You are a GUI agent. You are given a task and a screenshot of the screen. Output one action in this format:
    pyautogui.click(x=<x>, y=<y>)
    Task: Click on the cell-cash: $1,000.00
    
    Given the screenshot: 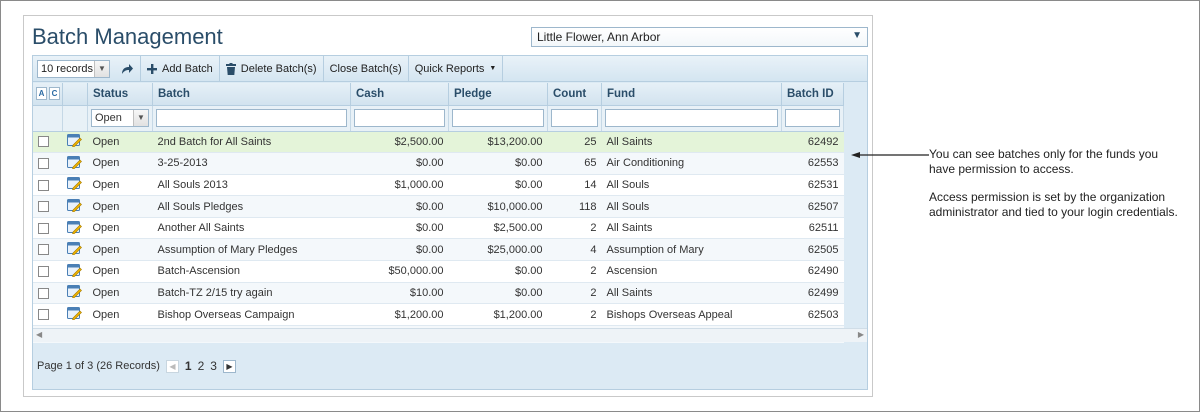 What is the action you would take?
    pyautogui.click(x=399, y=185)
    